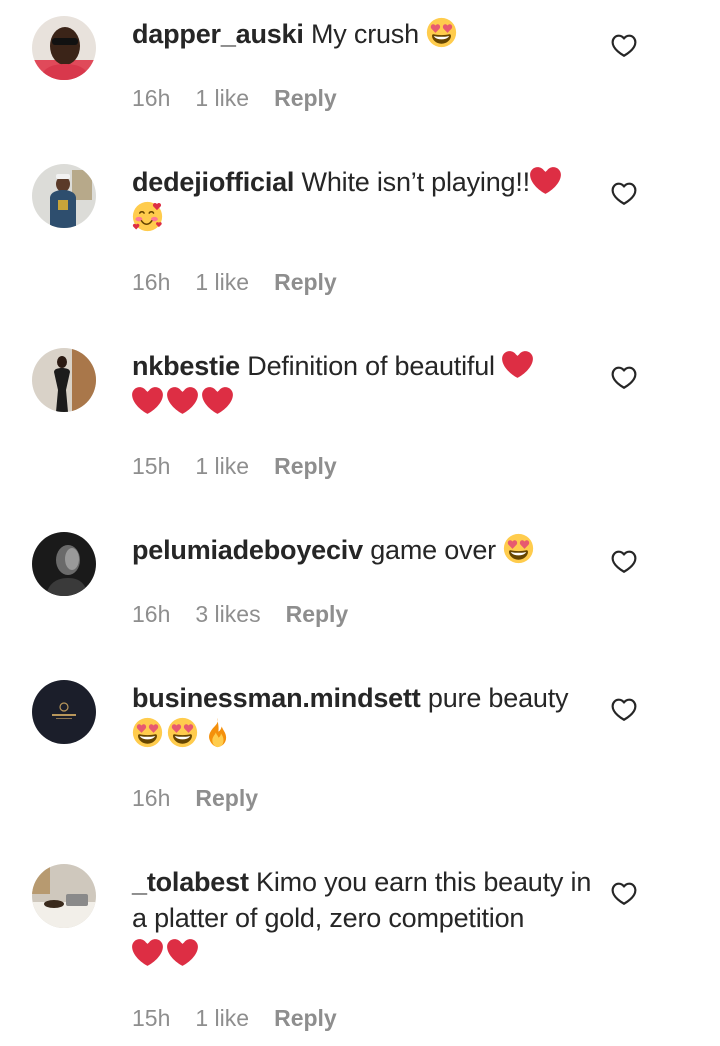 This screenshot has width=720, height=1046. What do you see at coordinates (416, 182) in the screenshot?
I see `comment-body: White isn’t playing!!` at bounding box center [416, 182].